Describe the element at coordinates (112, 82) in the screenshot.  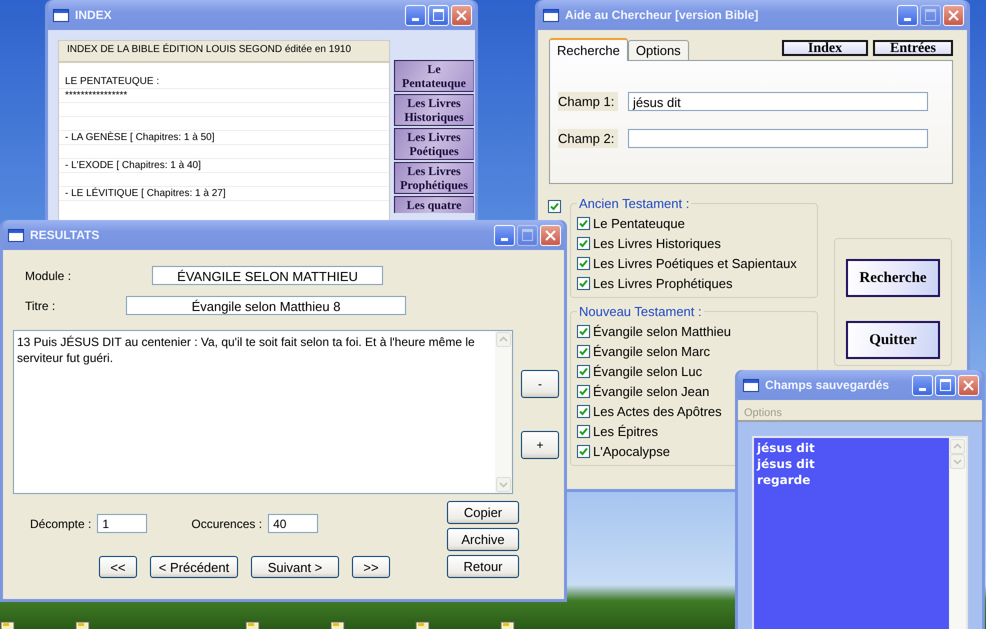
I see `index-line: LE PENTATEUQUE :` at that location.